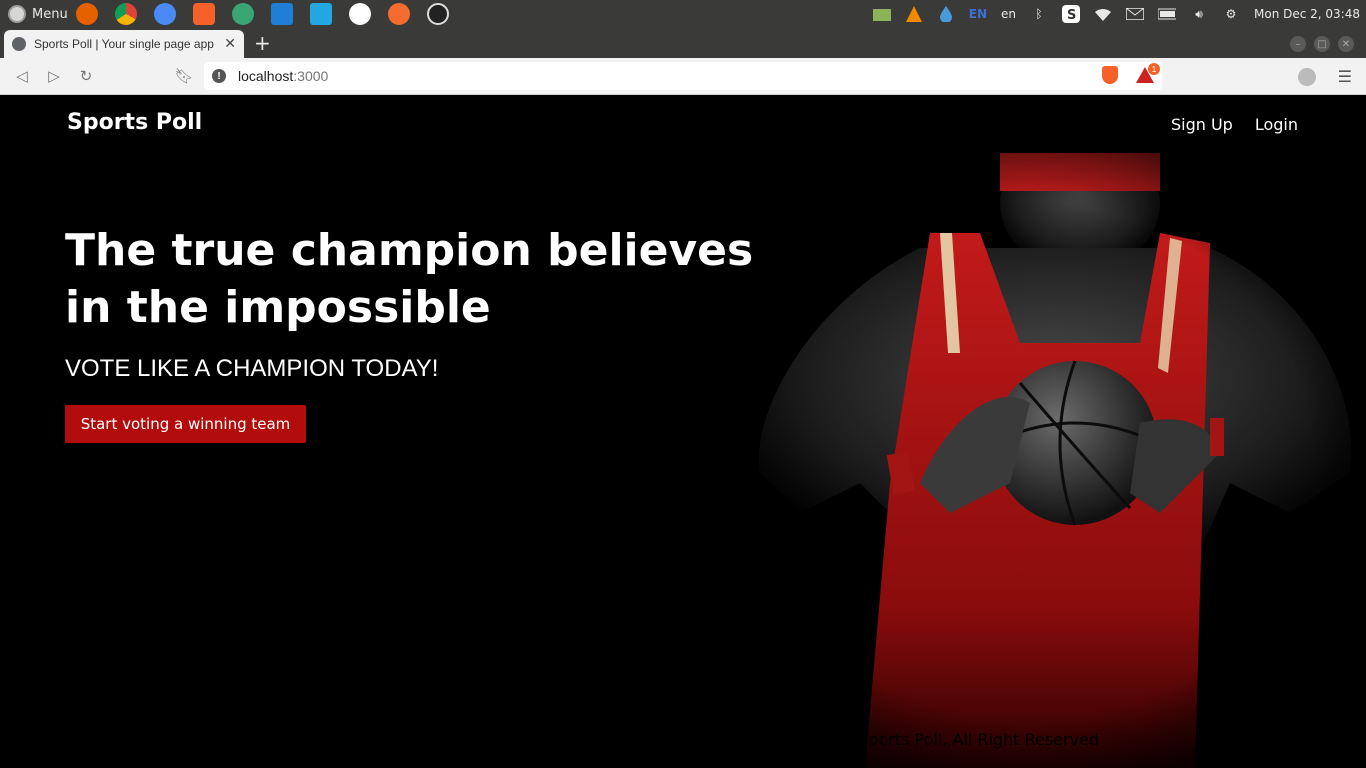  I want to click on browser-toolbar: ◁ ▷ ↻ 🔖︎ ! localhost :3000 1 ☰, so click(683, 76).